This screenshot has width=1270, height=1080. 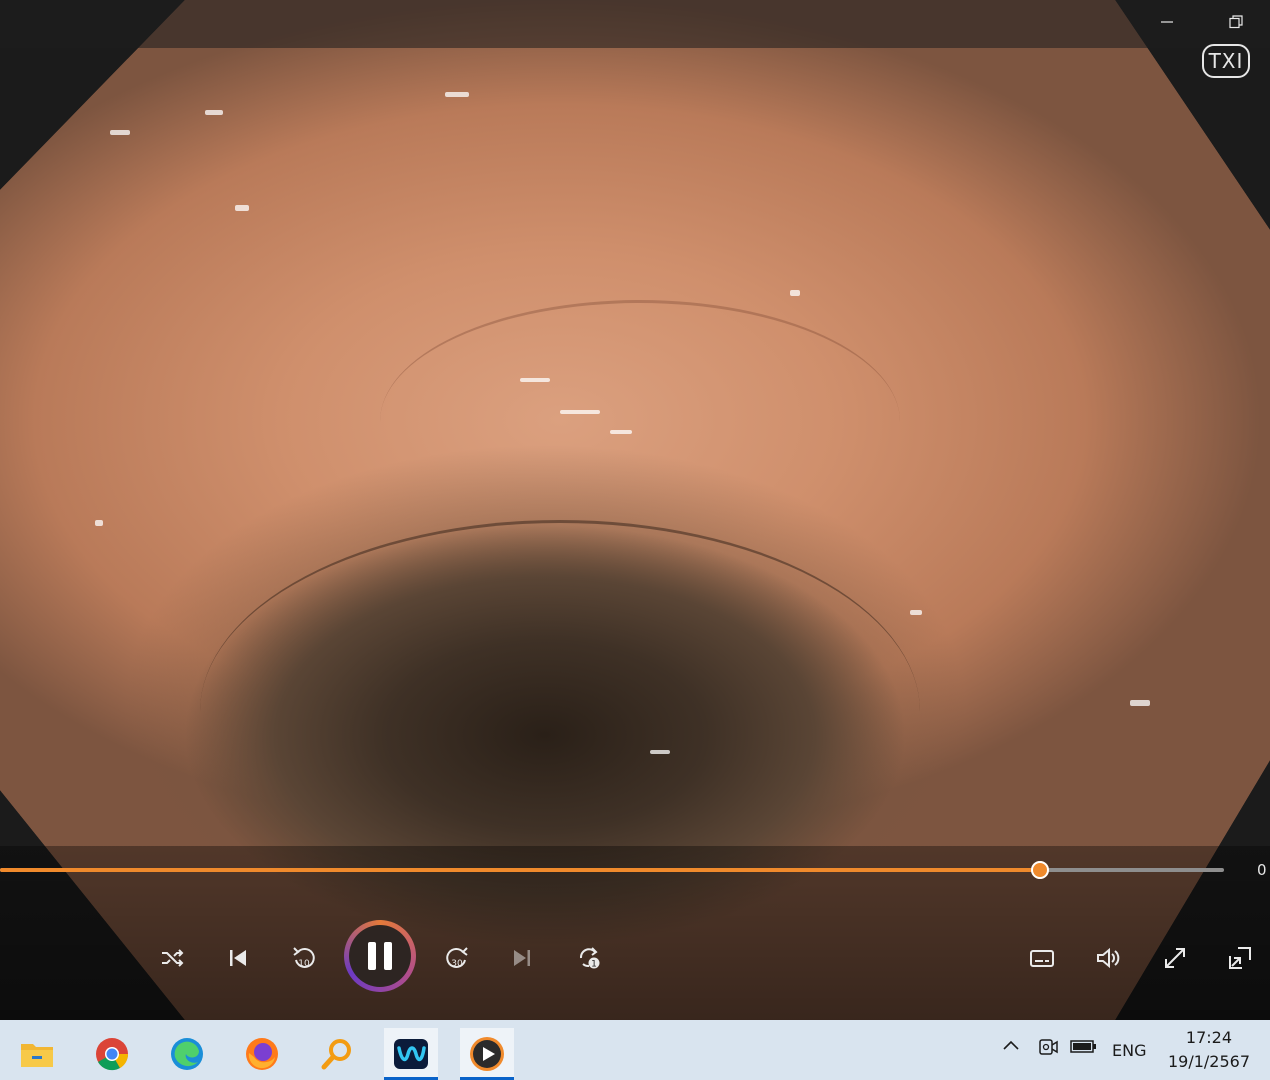 I want to click on previous-track-icon, so click(x=238, y=958).